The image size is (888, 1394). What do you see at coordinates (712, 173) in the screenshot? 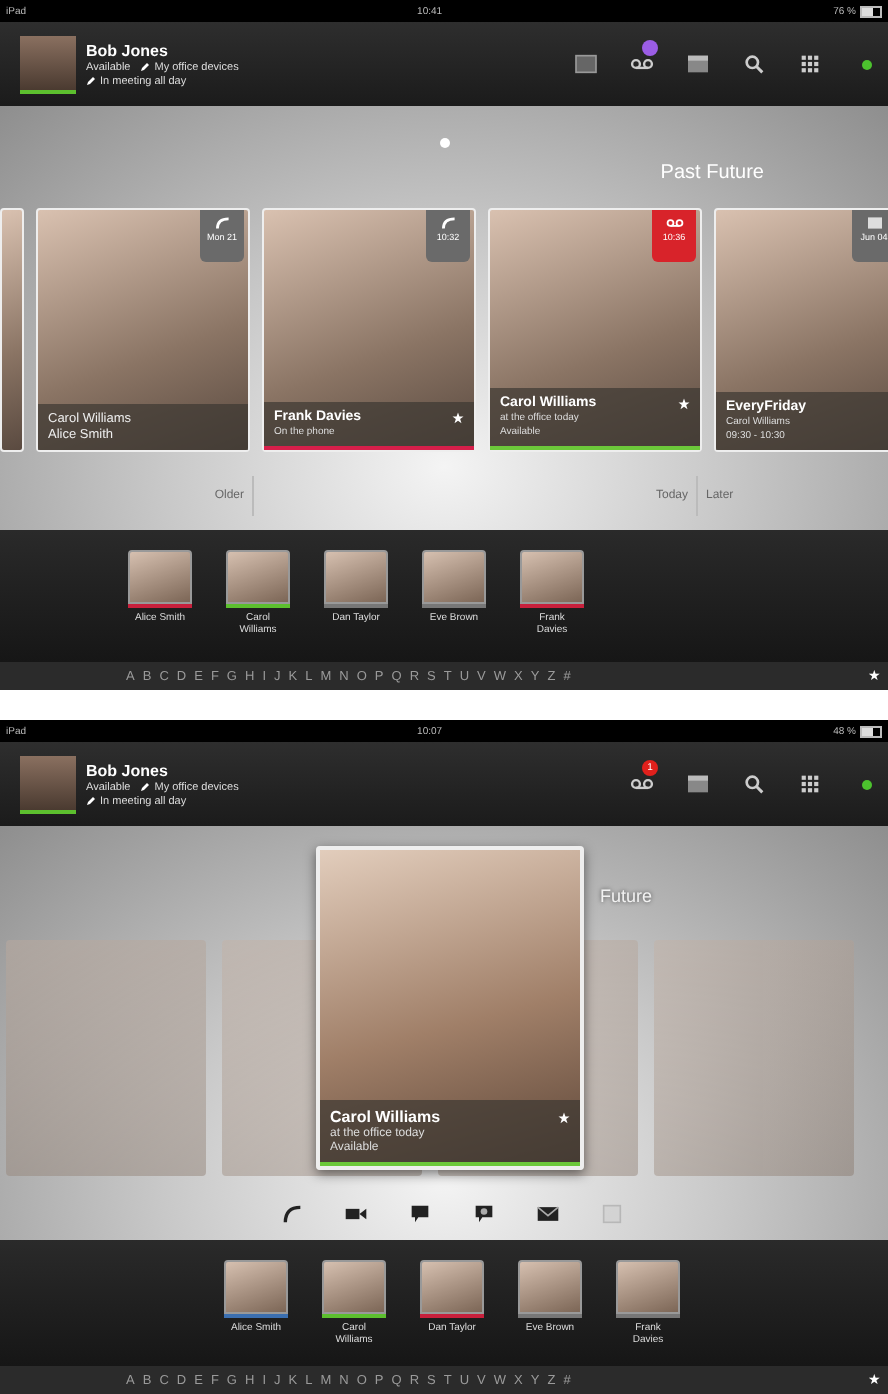
I see `timeline-heading: Past Future` at bounding box center [712, 173].